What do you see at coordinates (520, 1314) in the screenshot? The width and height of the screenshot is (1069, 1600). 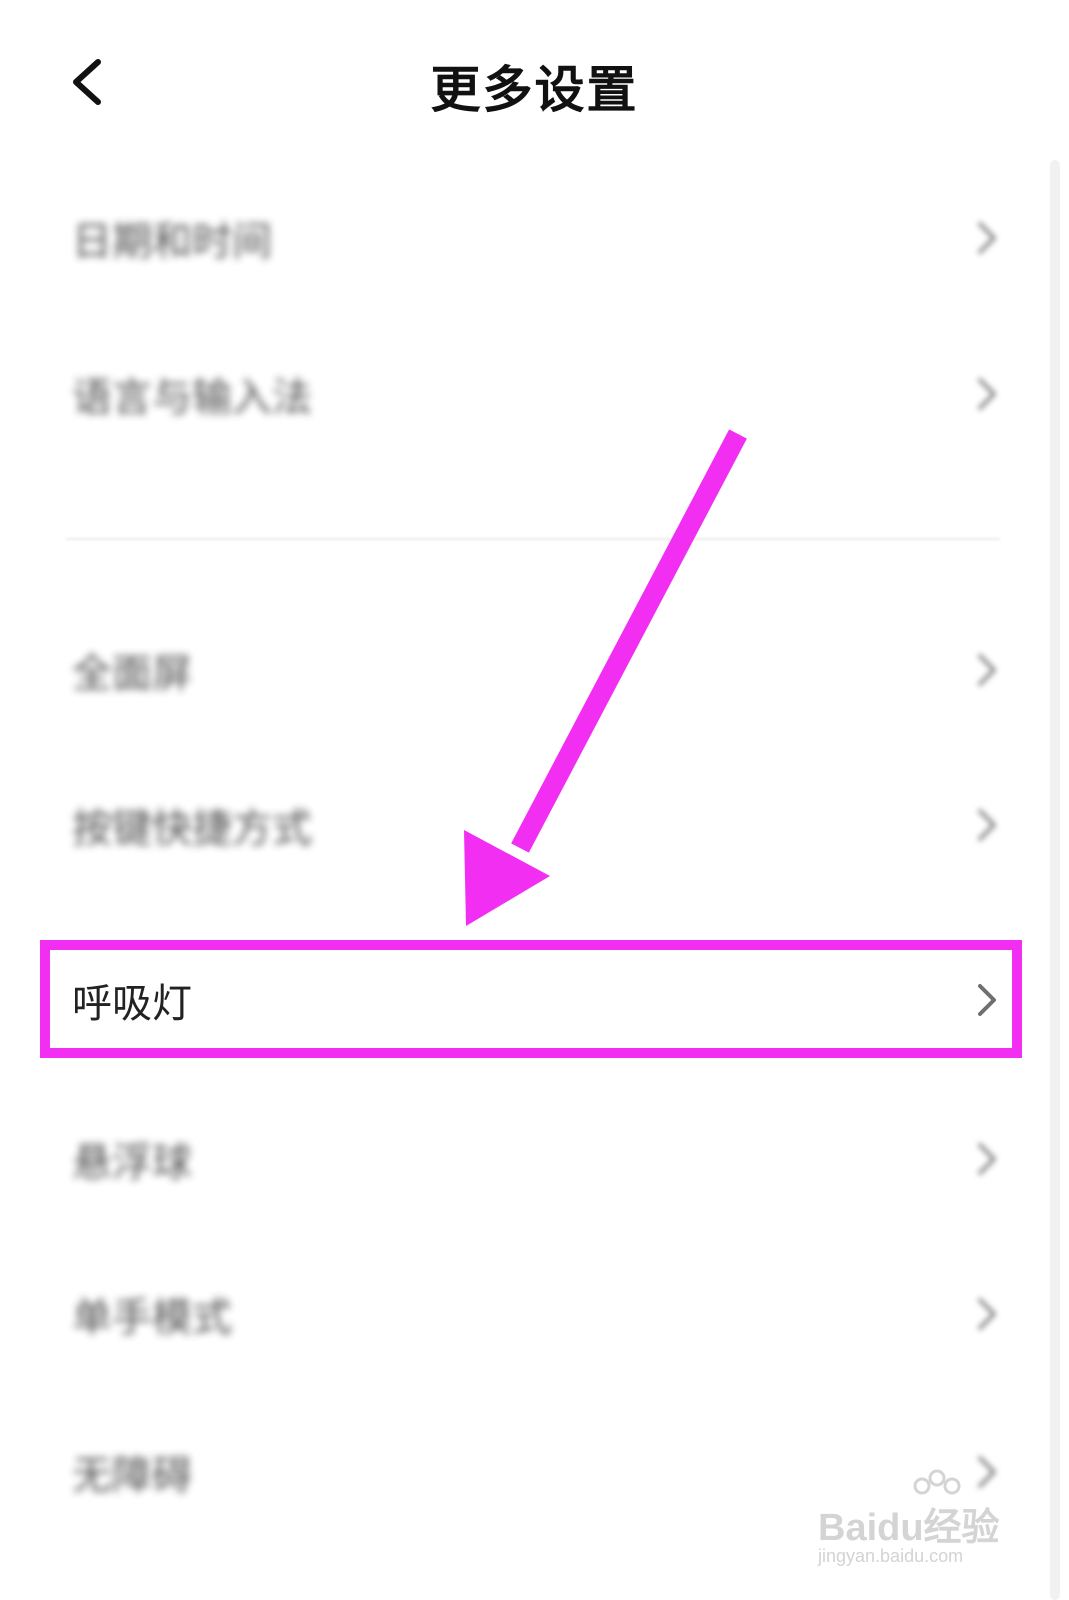 I see `settings-item-one-hand-mode: 单手模式` at bounding box center [520, 1314].